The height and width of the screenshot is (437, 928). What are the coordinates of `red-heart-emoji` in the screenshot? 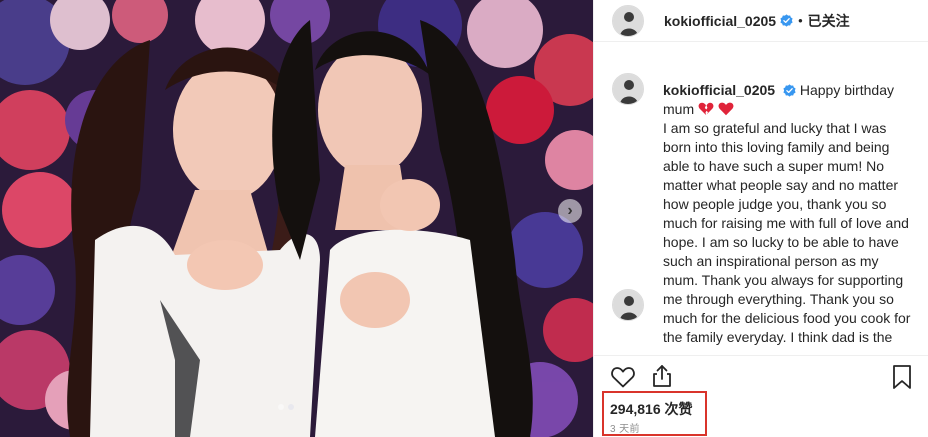 It's located at (726, 109).